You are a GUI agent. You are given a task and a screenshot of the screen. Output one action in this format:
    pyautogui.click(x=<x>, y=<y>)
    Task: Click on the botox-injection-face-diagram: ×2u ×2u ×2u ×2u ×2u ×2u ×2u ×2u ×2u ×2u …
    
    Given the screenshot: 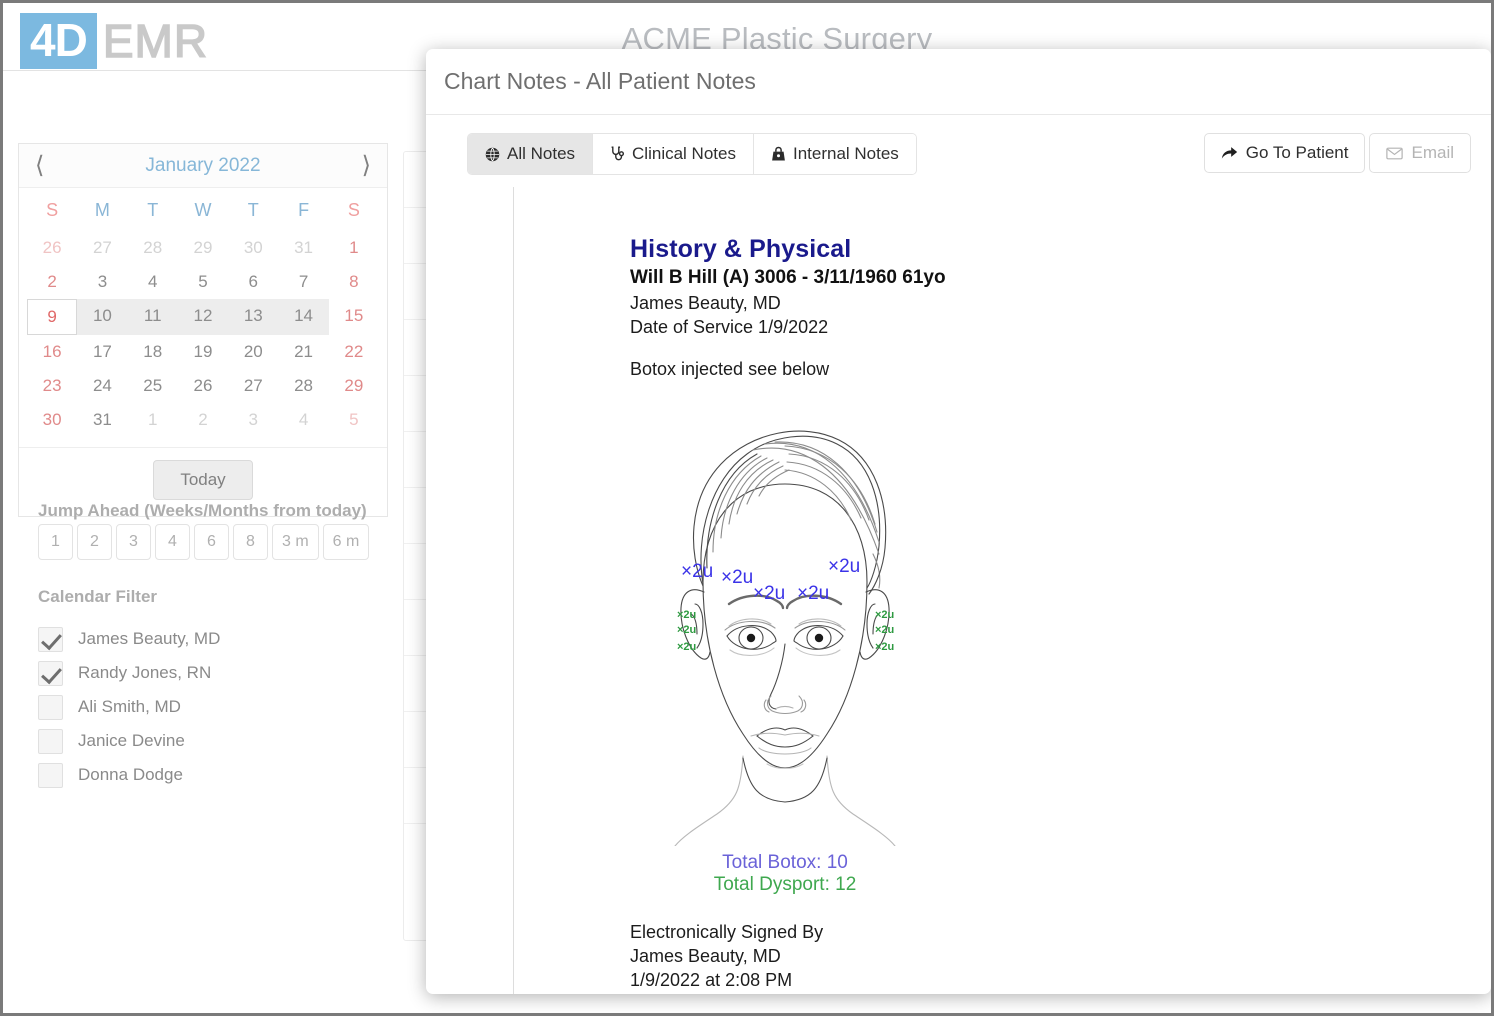 What is the action you would take?
    pyautogui.click(x=785, y=621)
    